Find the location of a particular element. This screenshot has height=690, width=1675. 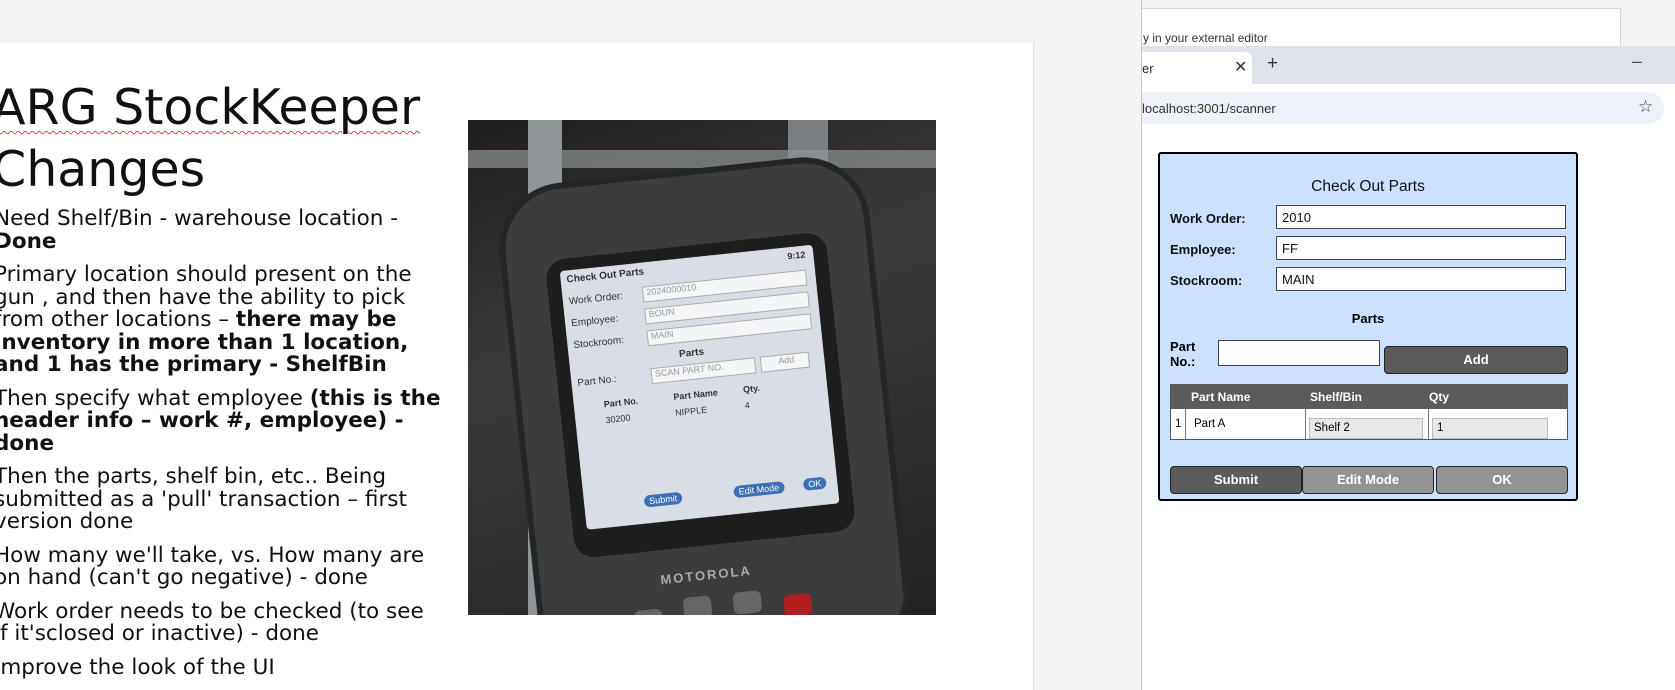

work-order-label: Work Order: is located at coordinates (1208, 218).